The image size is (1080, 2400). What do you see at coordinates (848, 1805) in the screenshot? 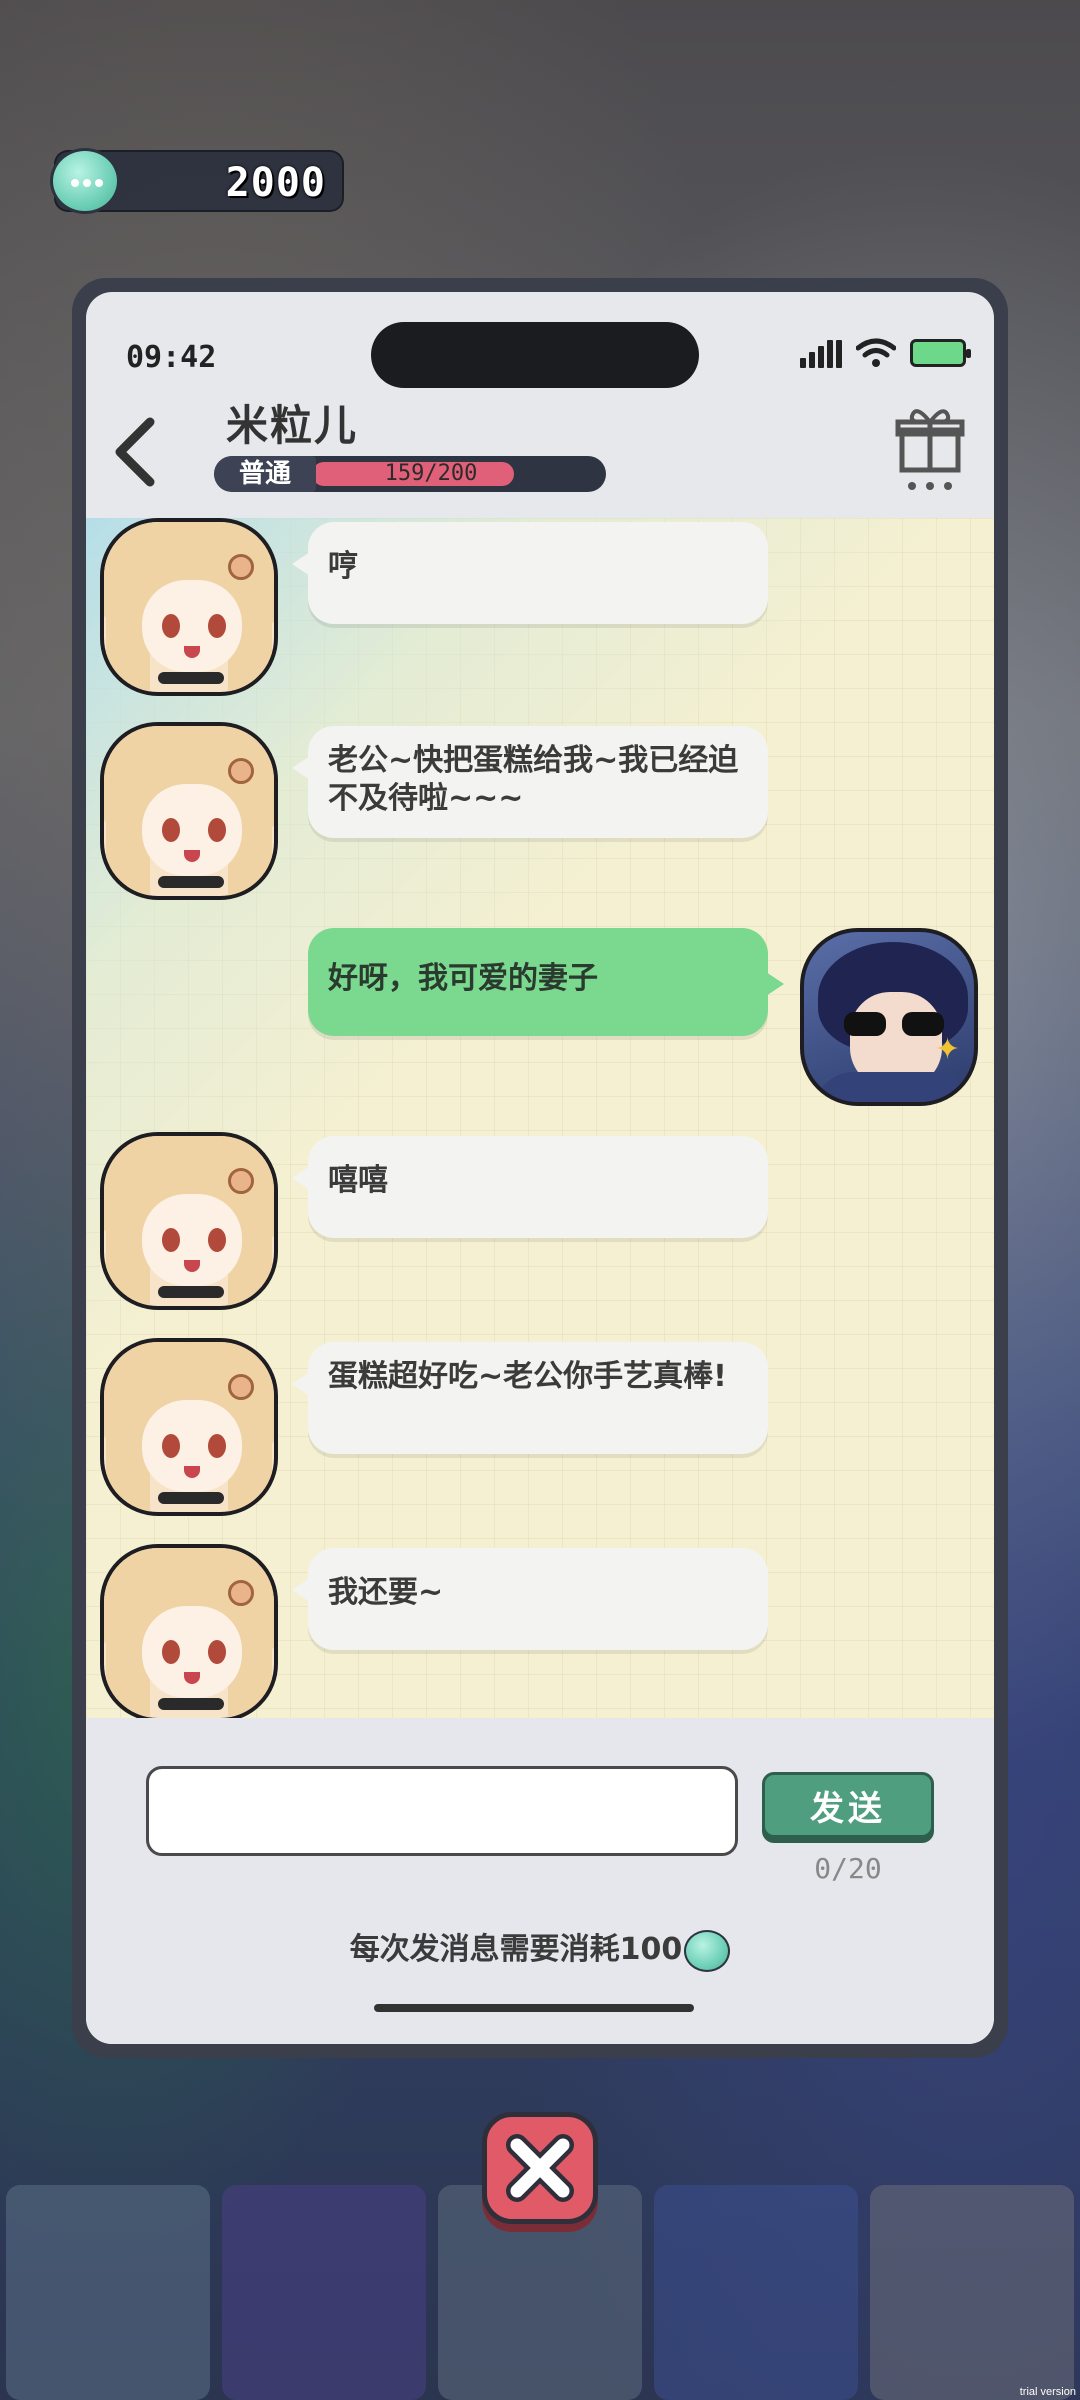
I see `send-button: 发送` at bounding box center [848, 1805].